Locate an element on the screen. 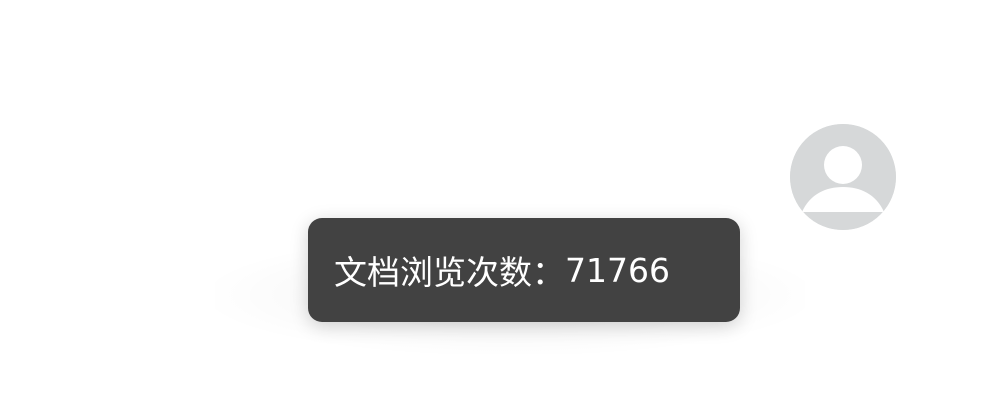 This screenshot has width=1004, height=400. user-avatar-icon is located at coordinates (843, 177).